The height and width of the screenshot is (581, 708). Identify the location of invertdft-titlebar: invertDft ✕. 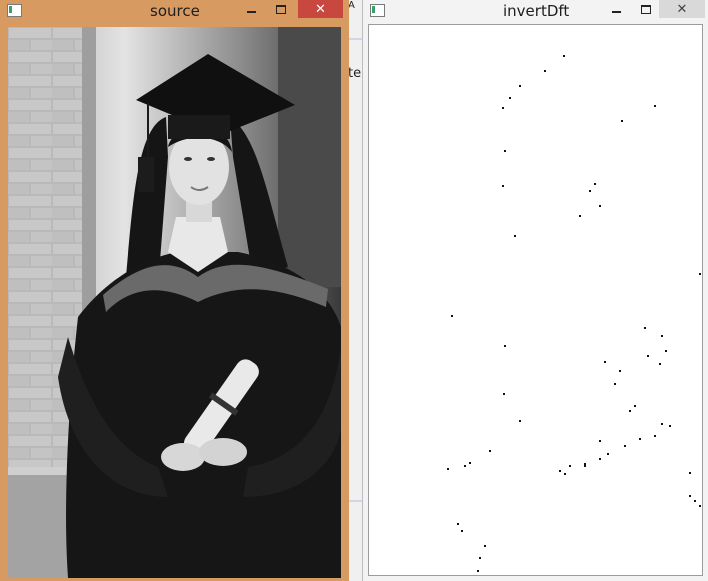
(535, 11).